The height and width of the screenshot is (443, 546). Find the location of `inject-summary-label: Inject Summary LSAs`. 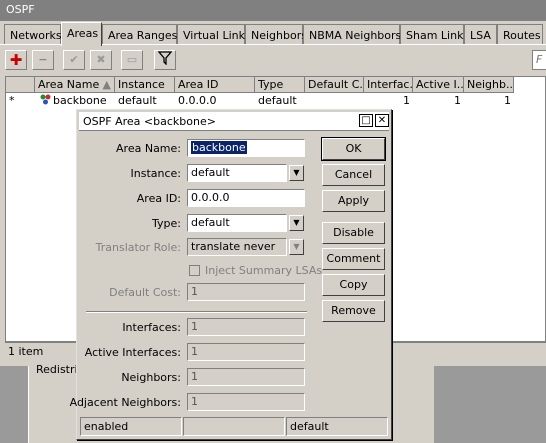

inject-summary-label: Inject Summary LSAs is located at coordinates (264, 270).